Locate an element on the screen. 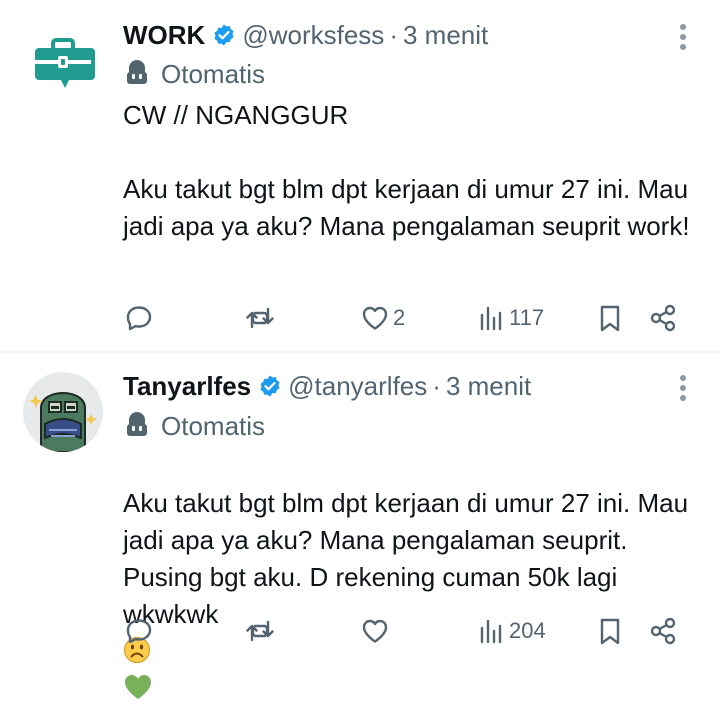  avatar-briefcase is located at coordinates (63, 60).